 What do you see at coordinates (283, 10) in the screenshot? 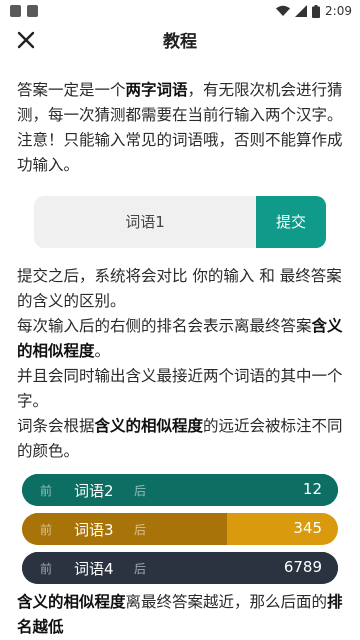
I see `wifi-icon` at bounding box center [283, 10].